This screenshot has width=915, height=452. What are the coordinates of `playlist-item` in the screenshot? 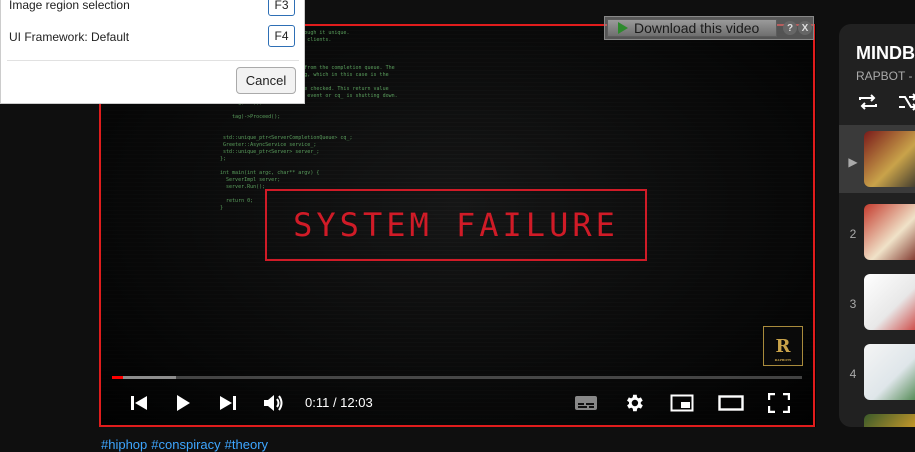 It's located at (877, 416).